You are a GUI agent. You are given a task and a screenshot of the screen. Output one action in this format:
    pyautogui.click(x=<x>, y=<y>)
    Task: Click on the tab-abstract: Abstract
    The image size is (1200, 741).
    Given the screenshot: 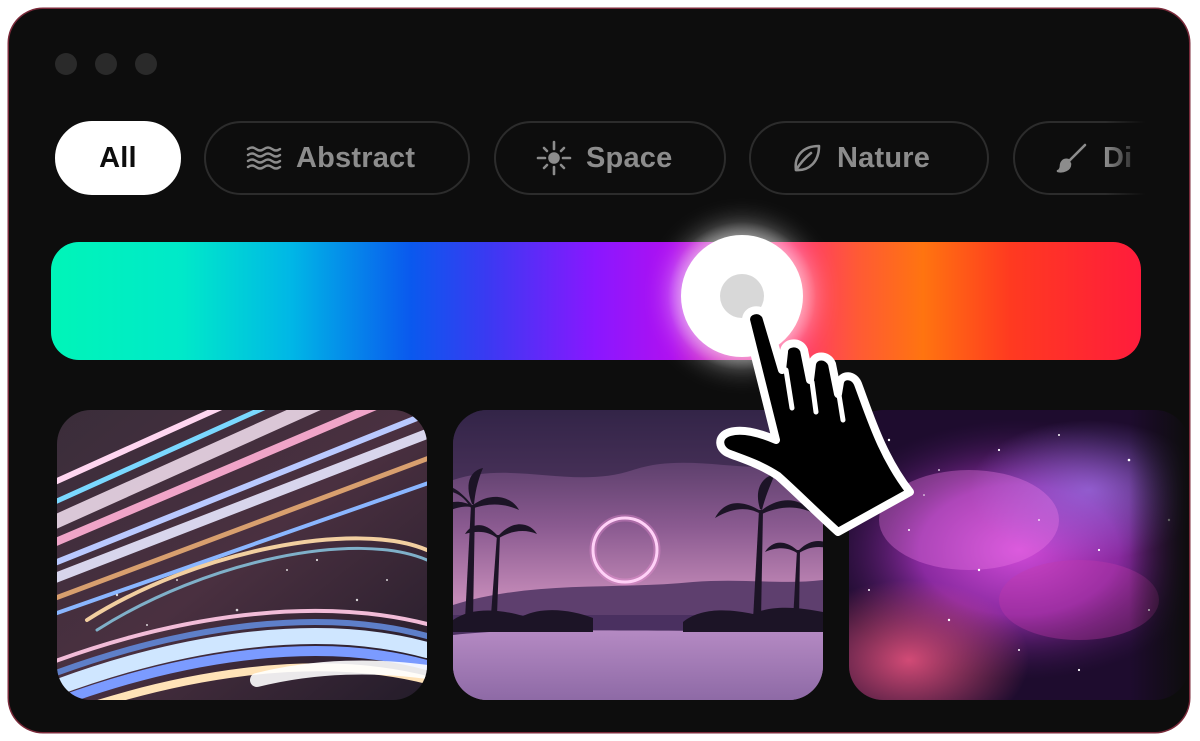 What is the action you would take?
    pyautogui.click(x=337, y=158)
    